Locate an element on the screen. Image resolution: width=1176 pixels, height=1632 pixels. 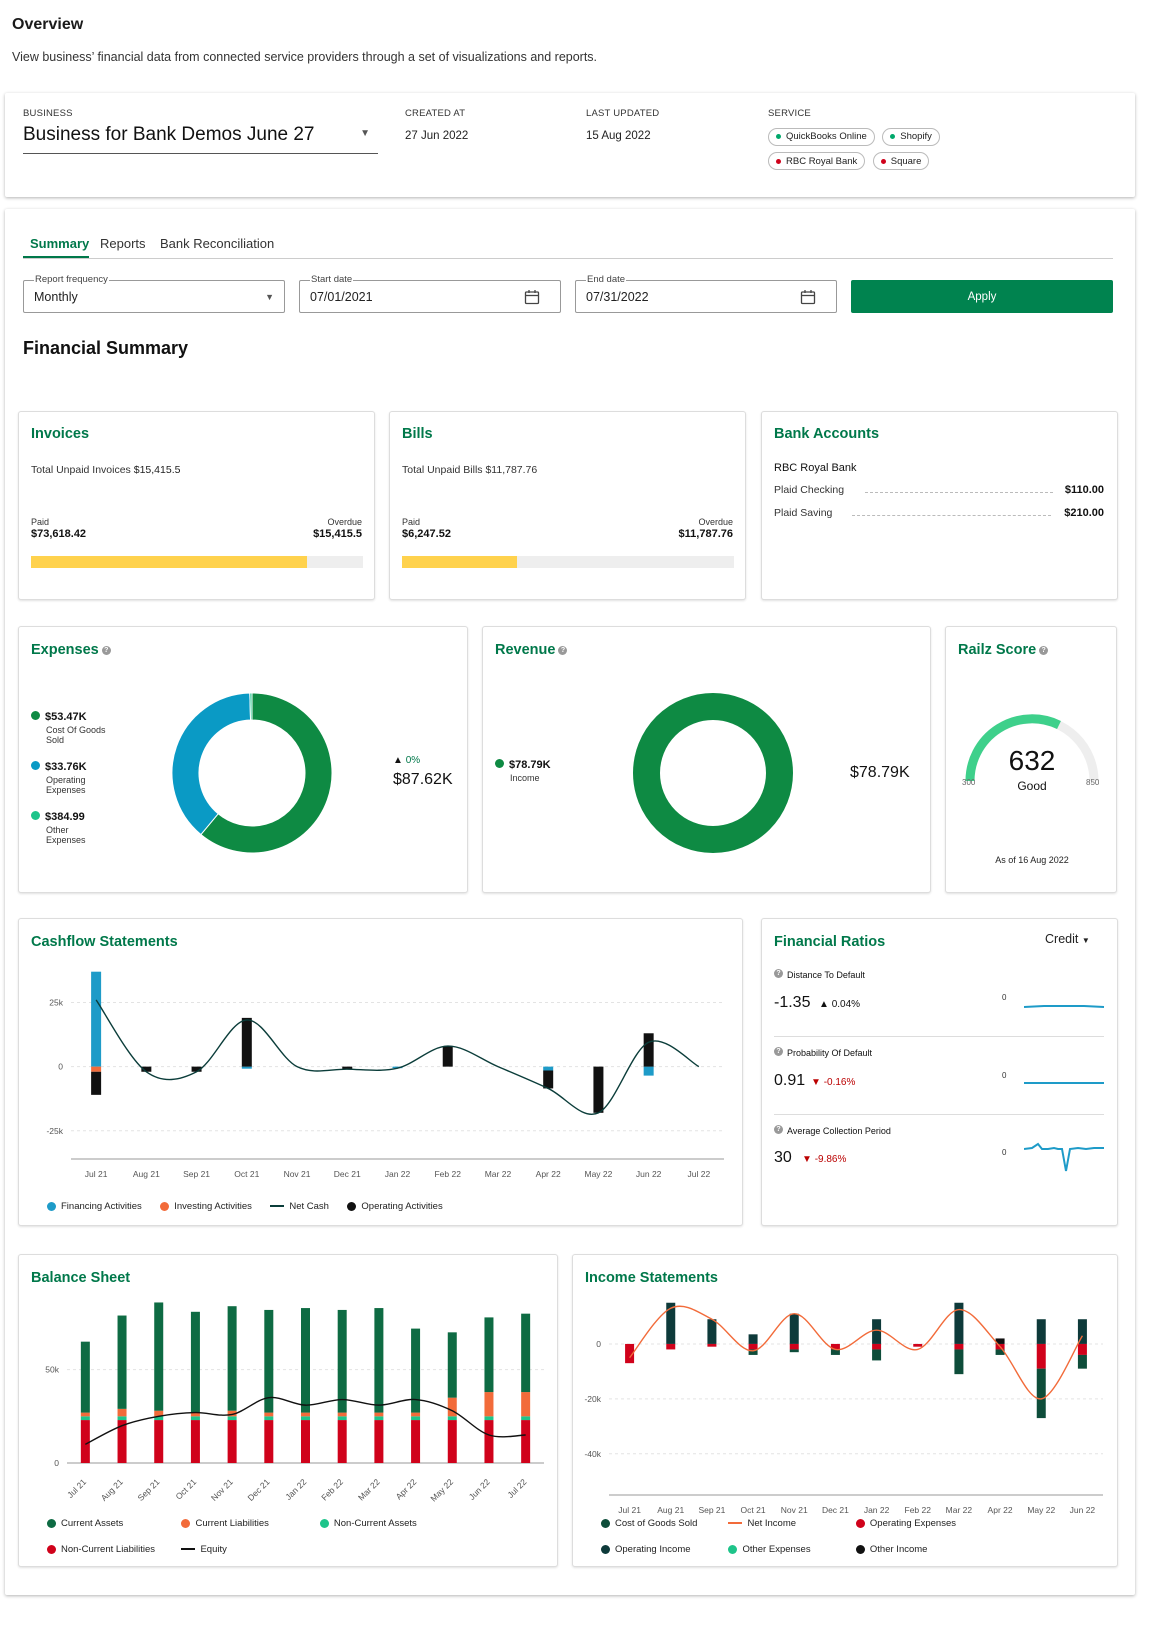
legend-item: Other Expenses is located at coordinates (789, 1549).